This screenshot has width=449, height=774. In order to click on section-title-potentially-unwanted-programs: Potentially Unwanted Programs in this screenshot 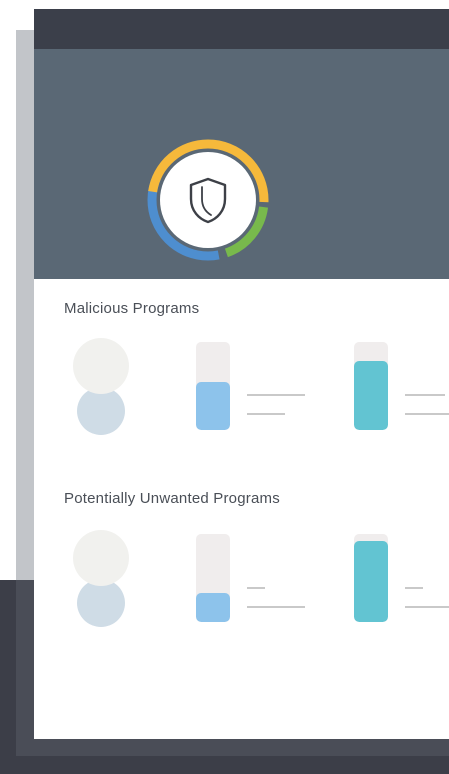, I will do `click(172, 498)`.